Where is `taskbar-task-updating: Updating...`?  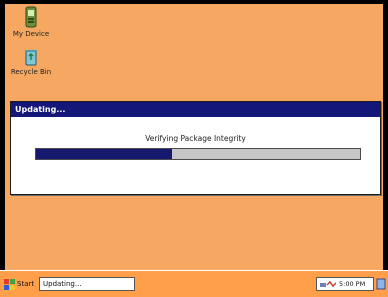
taskbar-task-updating: Updating... is located at coordinates (87, 284).